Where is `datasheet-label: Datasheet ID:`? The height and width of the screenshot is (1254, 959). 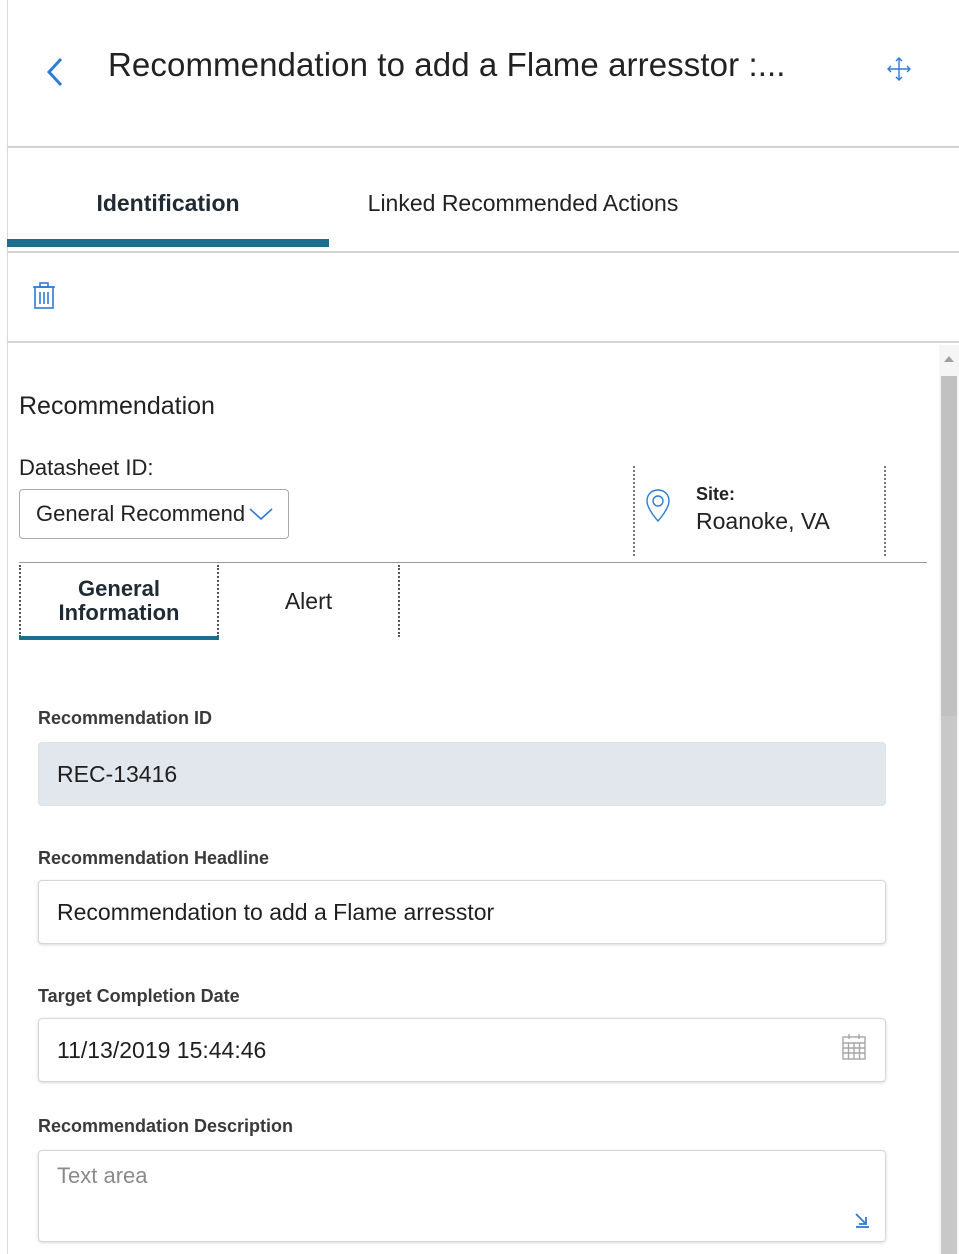
datasheet-label: Datasheet ID: is located at coordinates (86, 467).